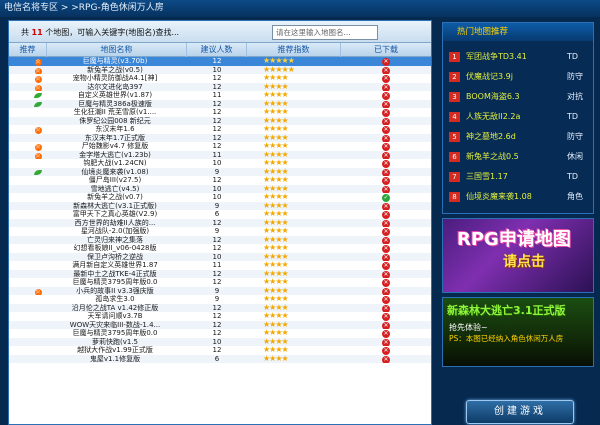  What do you see at coordinates (518, 332) in the screenshot?
I see `forest-escape-banner: 新森林大逃亡3.1正式版 抢先体验~ PS：本图已经纳入角色休闲万人房` at bounding box center [518, 332].